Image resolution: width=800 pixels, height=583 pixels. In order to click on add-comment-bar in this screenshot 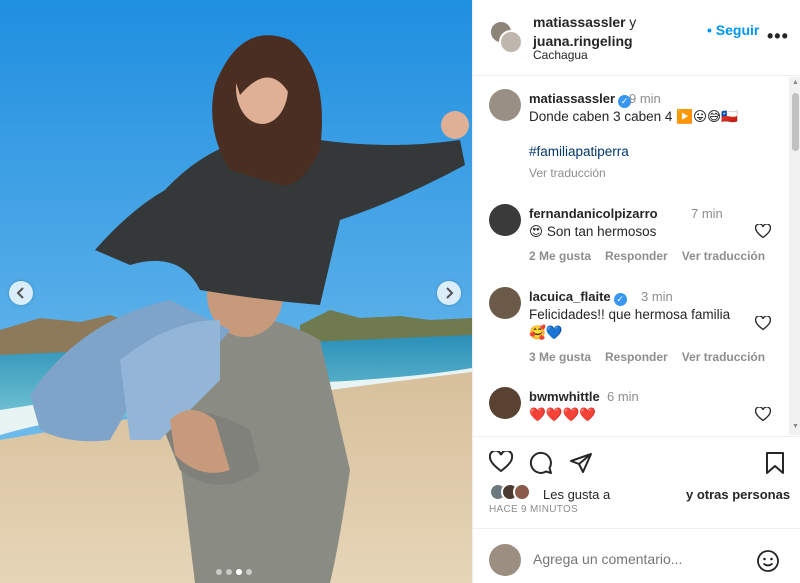, I will do `click(636, 555)`.